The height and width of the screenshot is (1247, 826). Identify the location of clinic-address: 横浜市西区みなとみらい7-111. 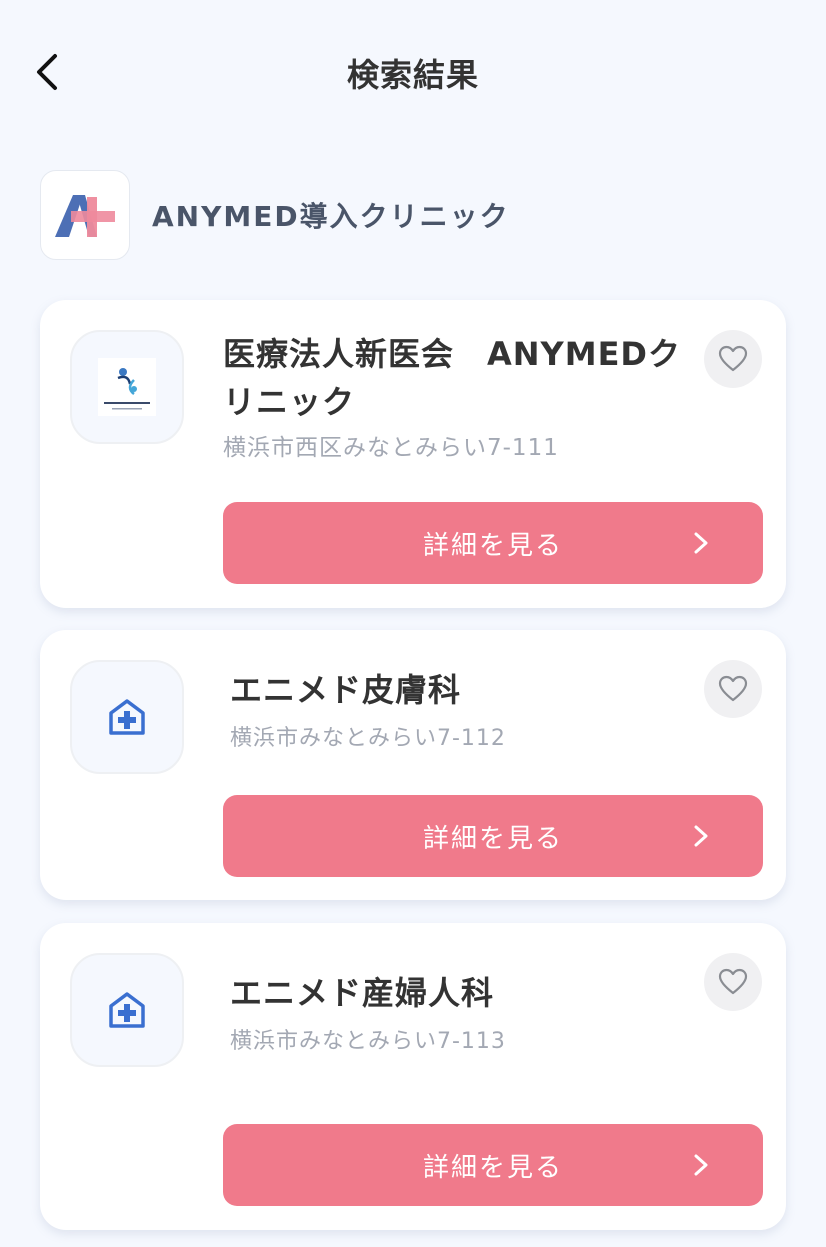
(391, 448).